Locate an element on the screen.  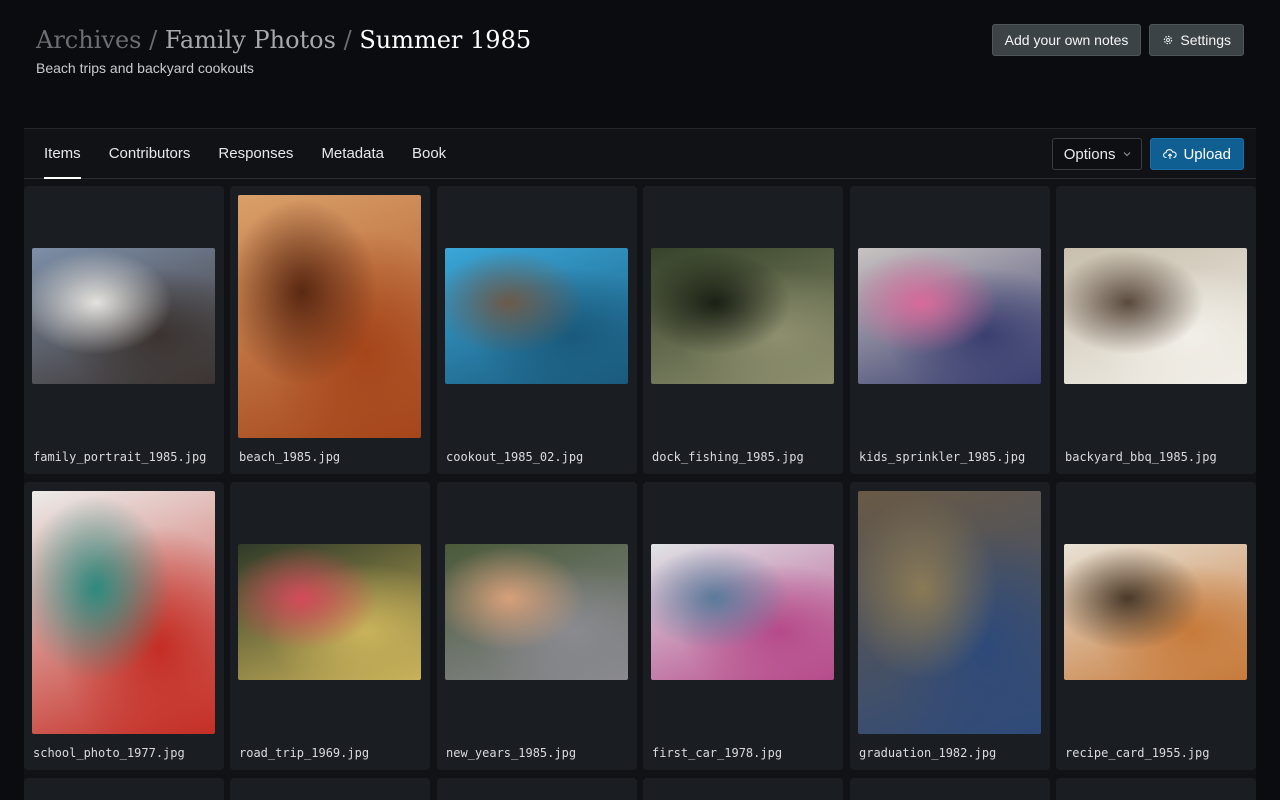
settings-button: Settings is located at coordinates (1196, 40).